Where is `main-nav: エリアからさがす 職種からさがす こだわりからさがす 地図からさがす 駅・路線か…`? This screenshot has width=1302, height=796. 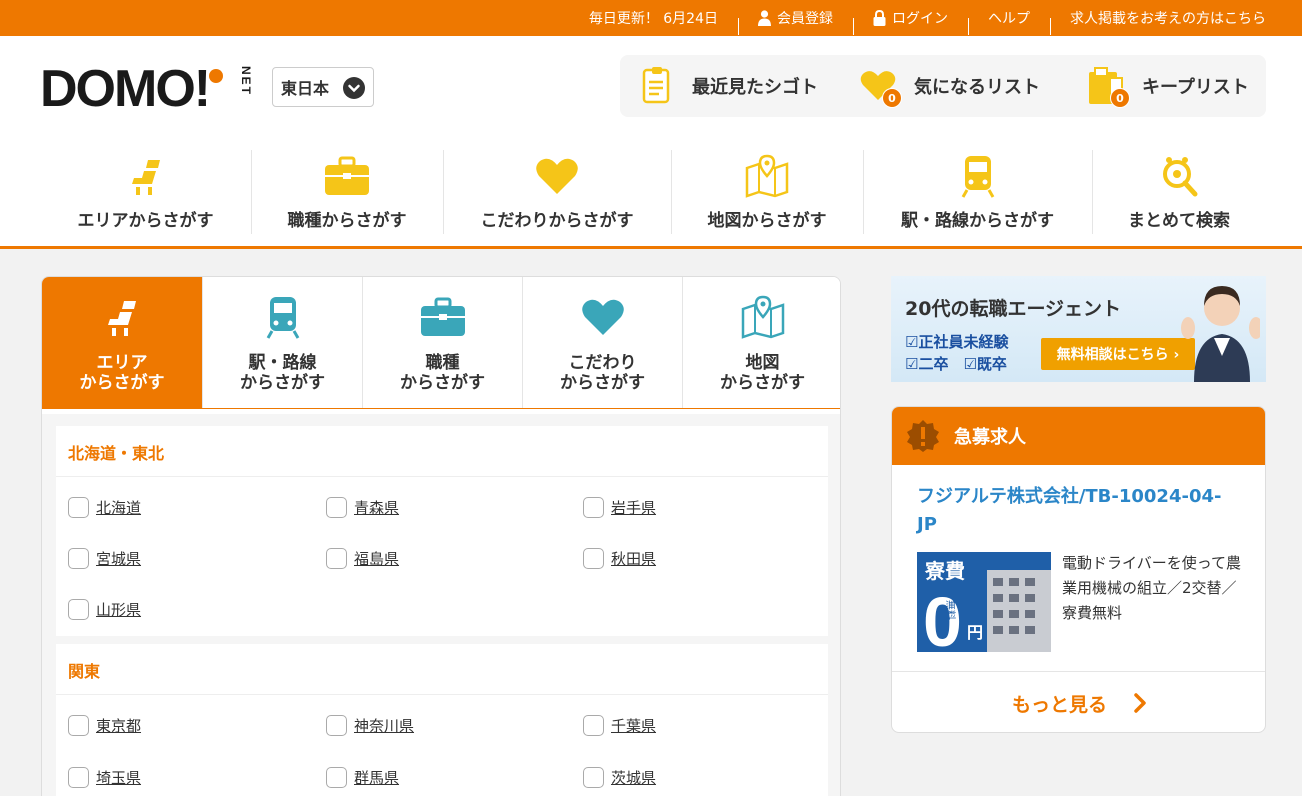
main-nav: エリアからさがす 職種からさがす こだわりからさがす 地図からさがす 駅・路線か… is located at coordinates (653, 191).